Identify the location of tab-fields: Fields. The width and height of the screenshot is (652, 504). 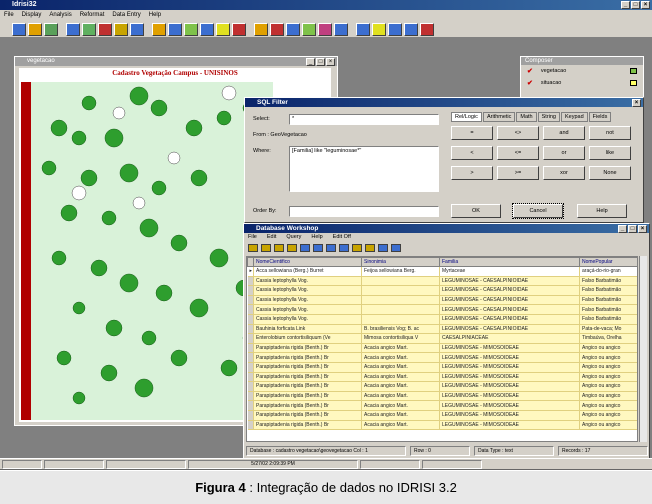
(600, 117).